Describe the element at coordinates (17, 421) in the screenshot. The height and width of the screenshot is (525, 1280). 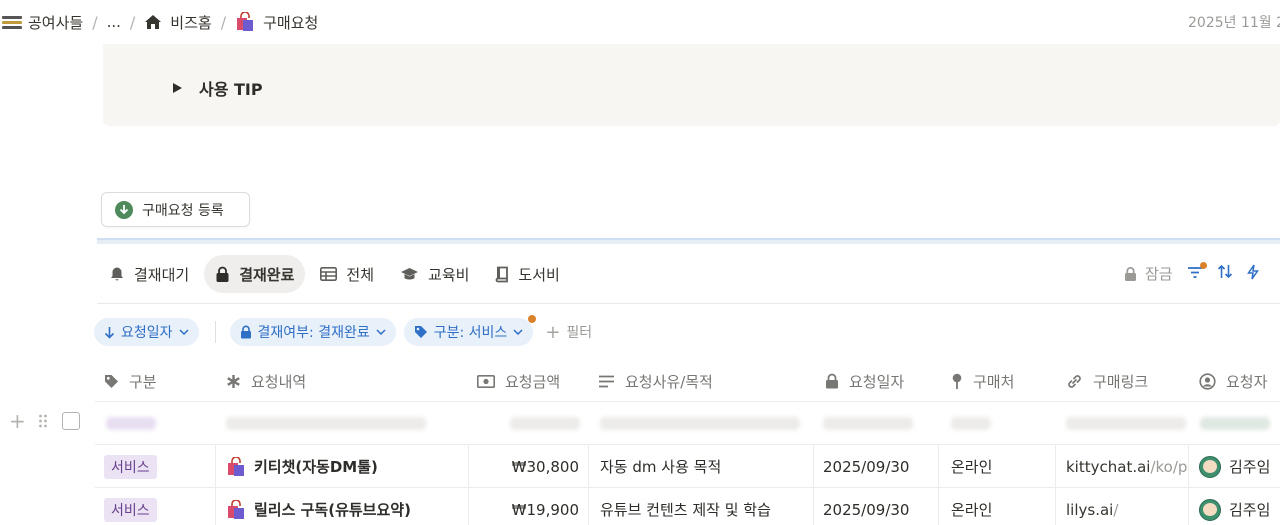
I see `add-row-icon: +` at that location.